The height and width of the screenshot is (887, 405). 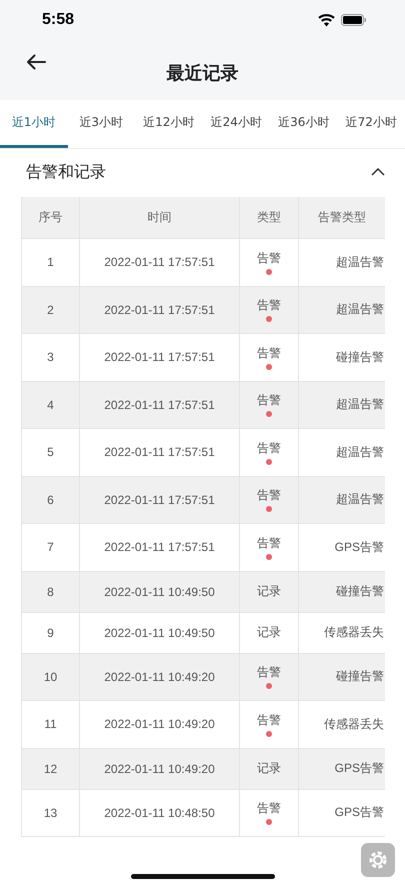 What do you see at coordinates (236, 124) in the screenshot?
I see `time-range-tab: 近24小时` at bounding box center [236, 124].